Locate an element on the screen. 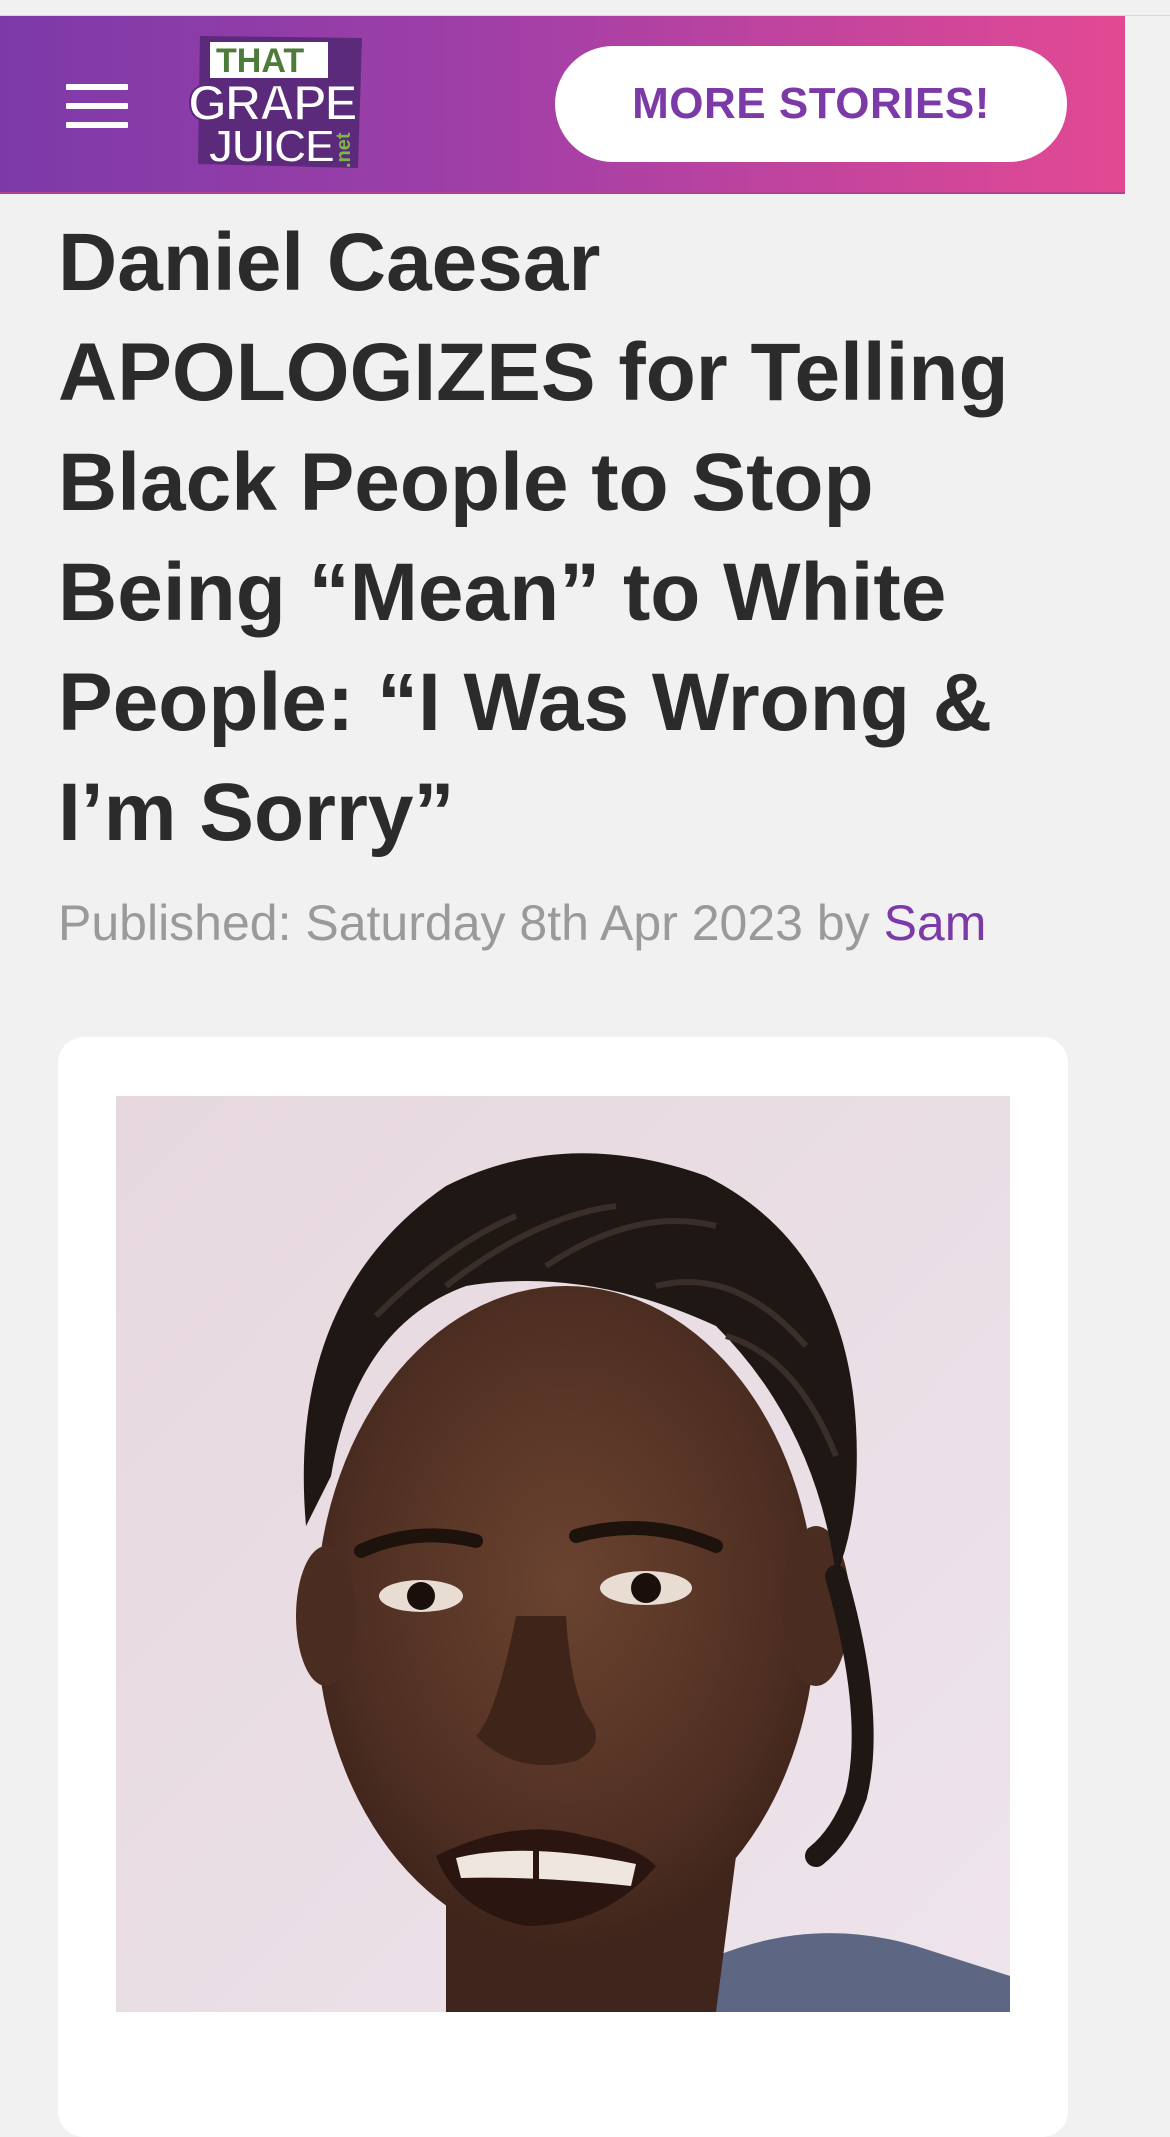 This screenshot has height=2137, width=1170. author-link: Sam is located at coordinates (935, 923).